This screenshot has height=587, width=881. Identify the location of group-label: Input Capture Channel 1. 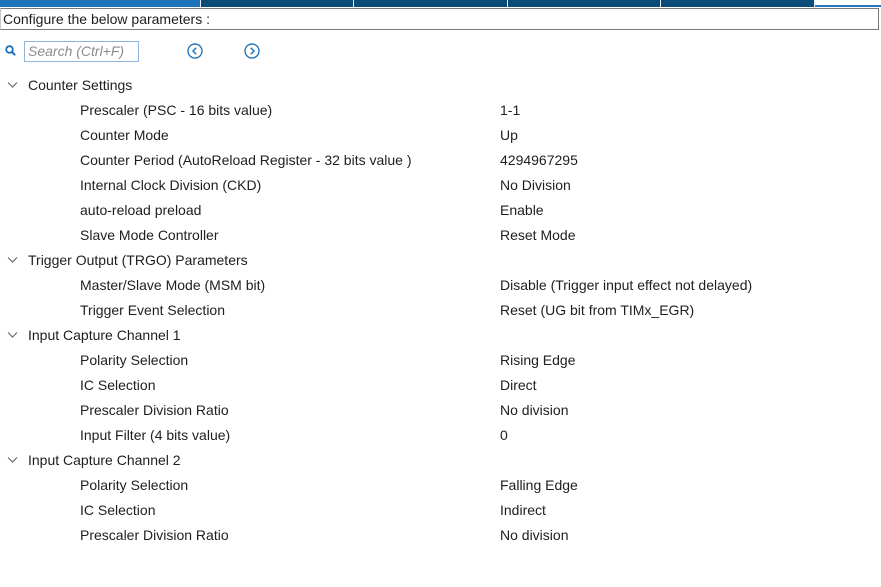
(104, 335).